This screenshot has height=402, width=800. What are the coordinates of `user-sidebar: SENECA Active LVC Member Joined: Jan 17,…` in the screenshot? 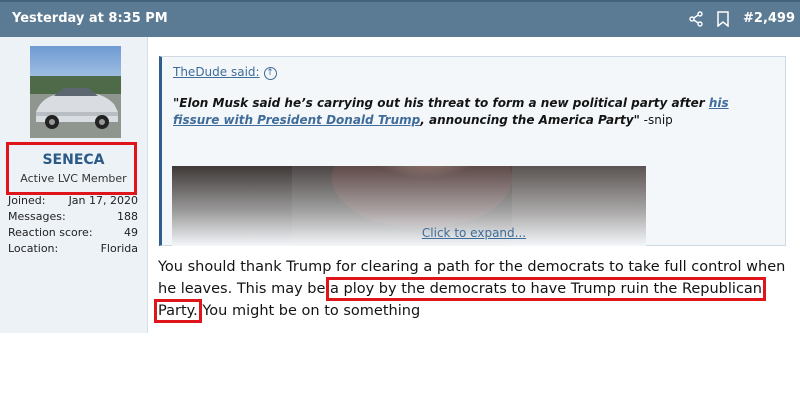 It's located at (74, 185).